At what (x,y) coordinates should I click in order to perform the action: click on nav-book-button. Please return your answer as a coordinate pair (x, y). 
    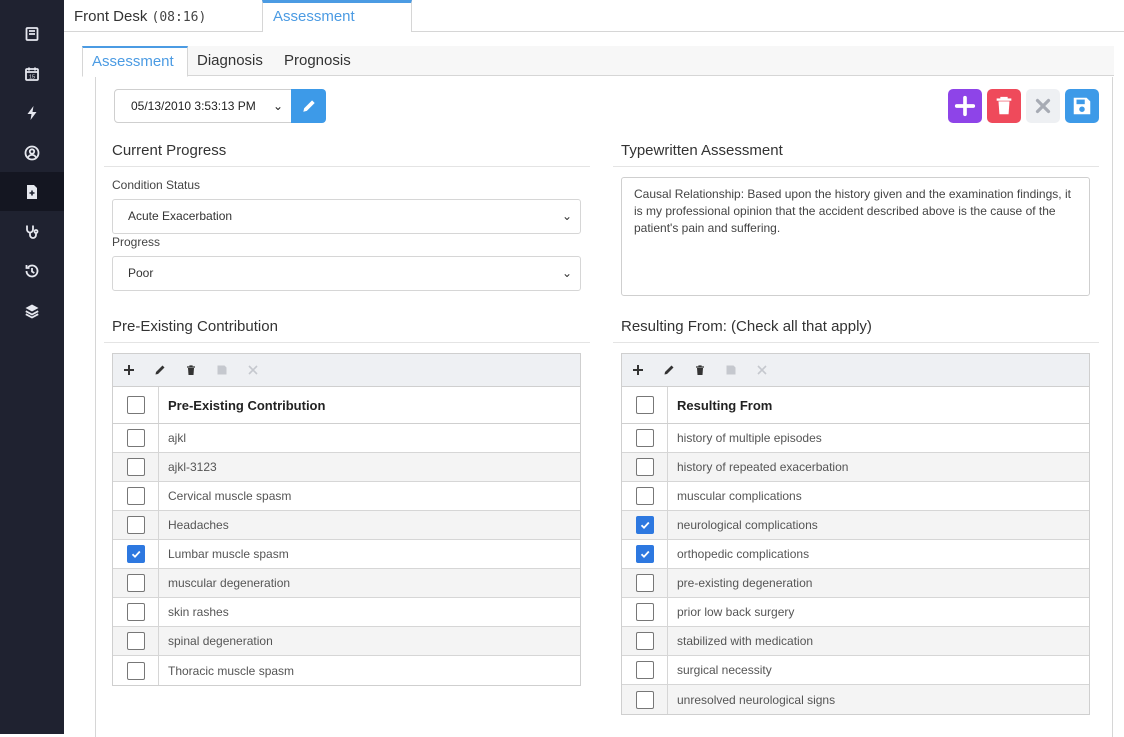
    Looking at the image, I should click on (32, 33).